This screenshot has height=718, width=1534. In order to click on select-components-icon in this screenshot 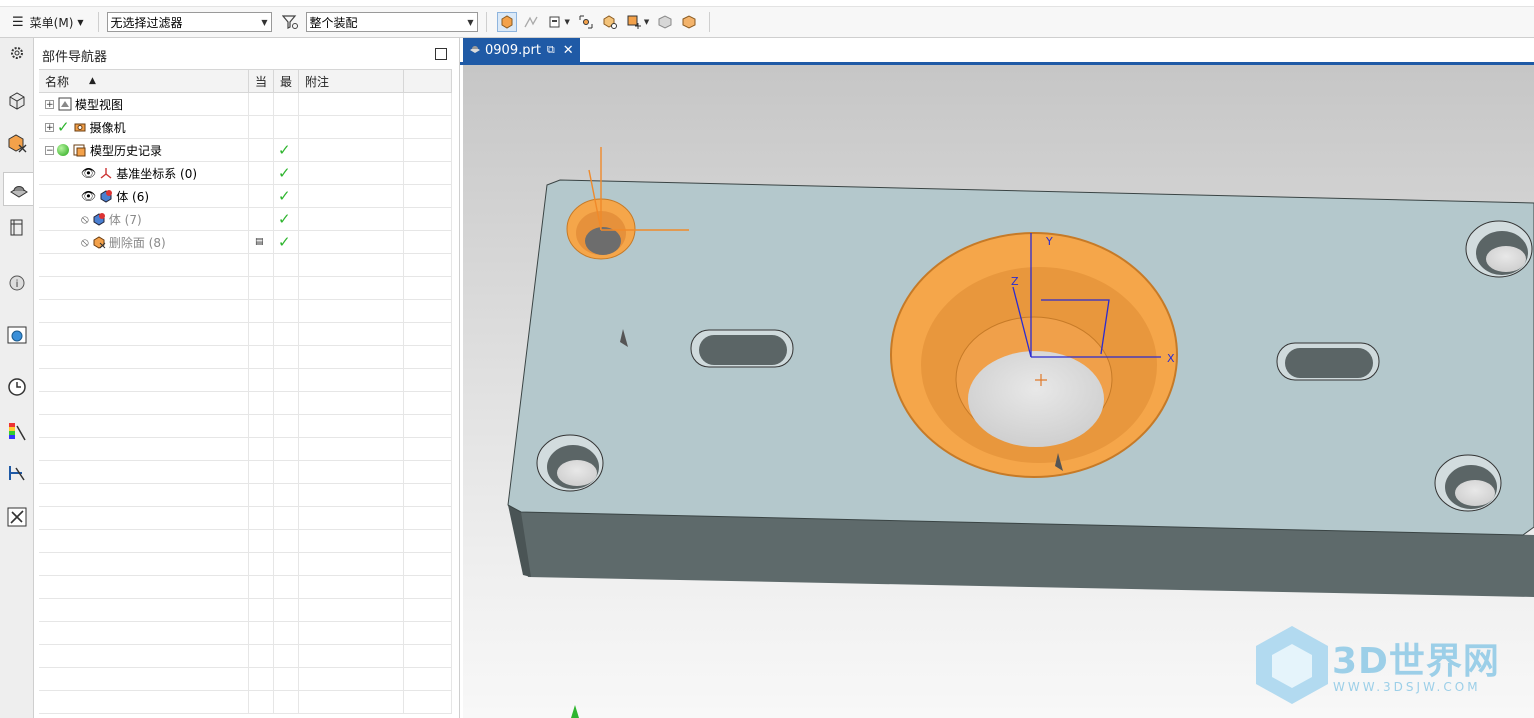, I will do `click(555, 22)`.